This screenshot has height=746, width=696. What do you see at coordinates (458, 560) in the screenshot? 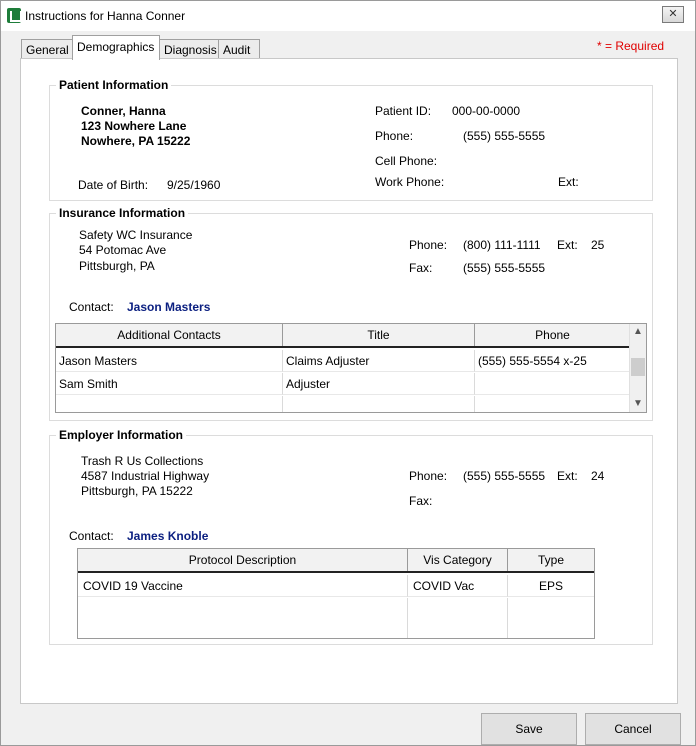
I see `column-header-vis-category: Vis Category` at bounding box center [458, 560].